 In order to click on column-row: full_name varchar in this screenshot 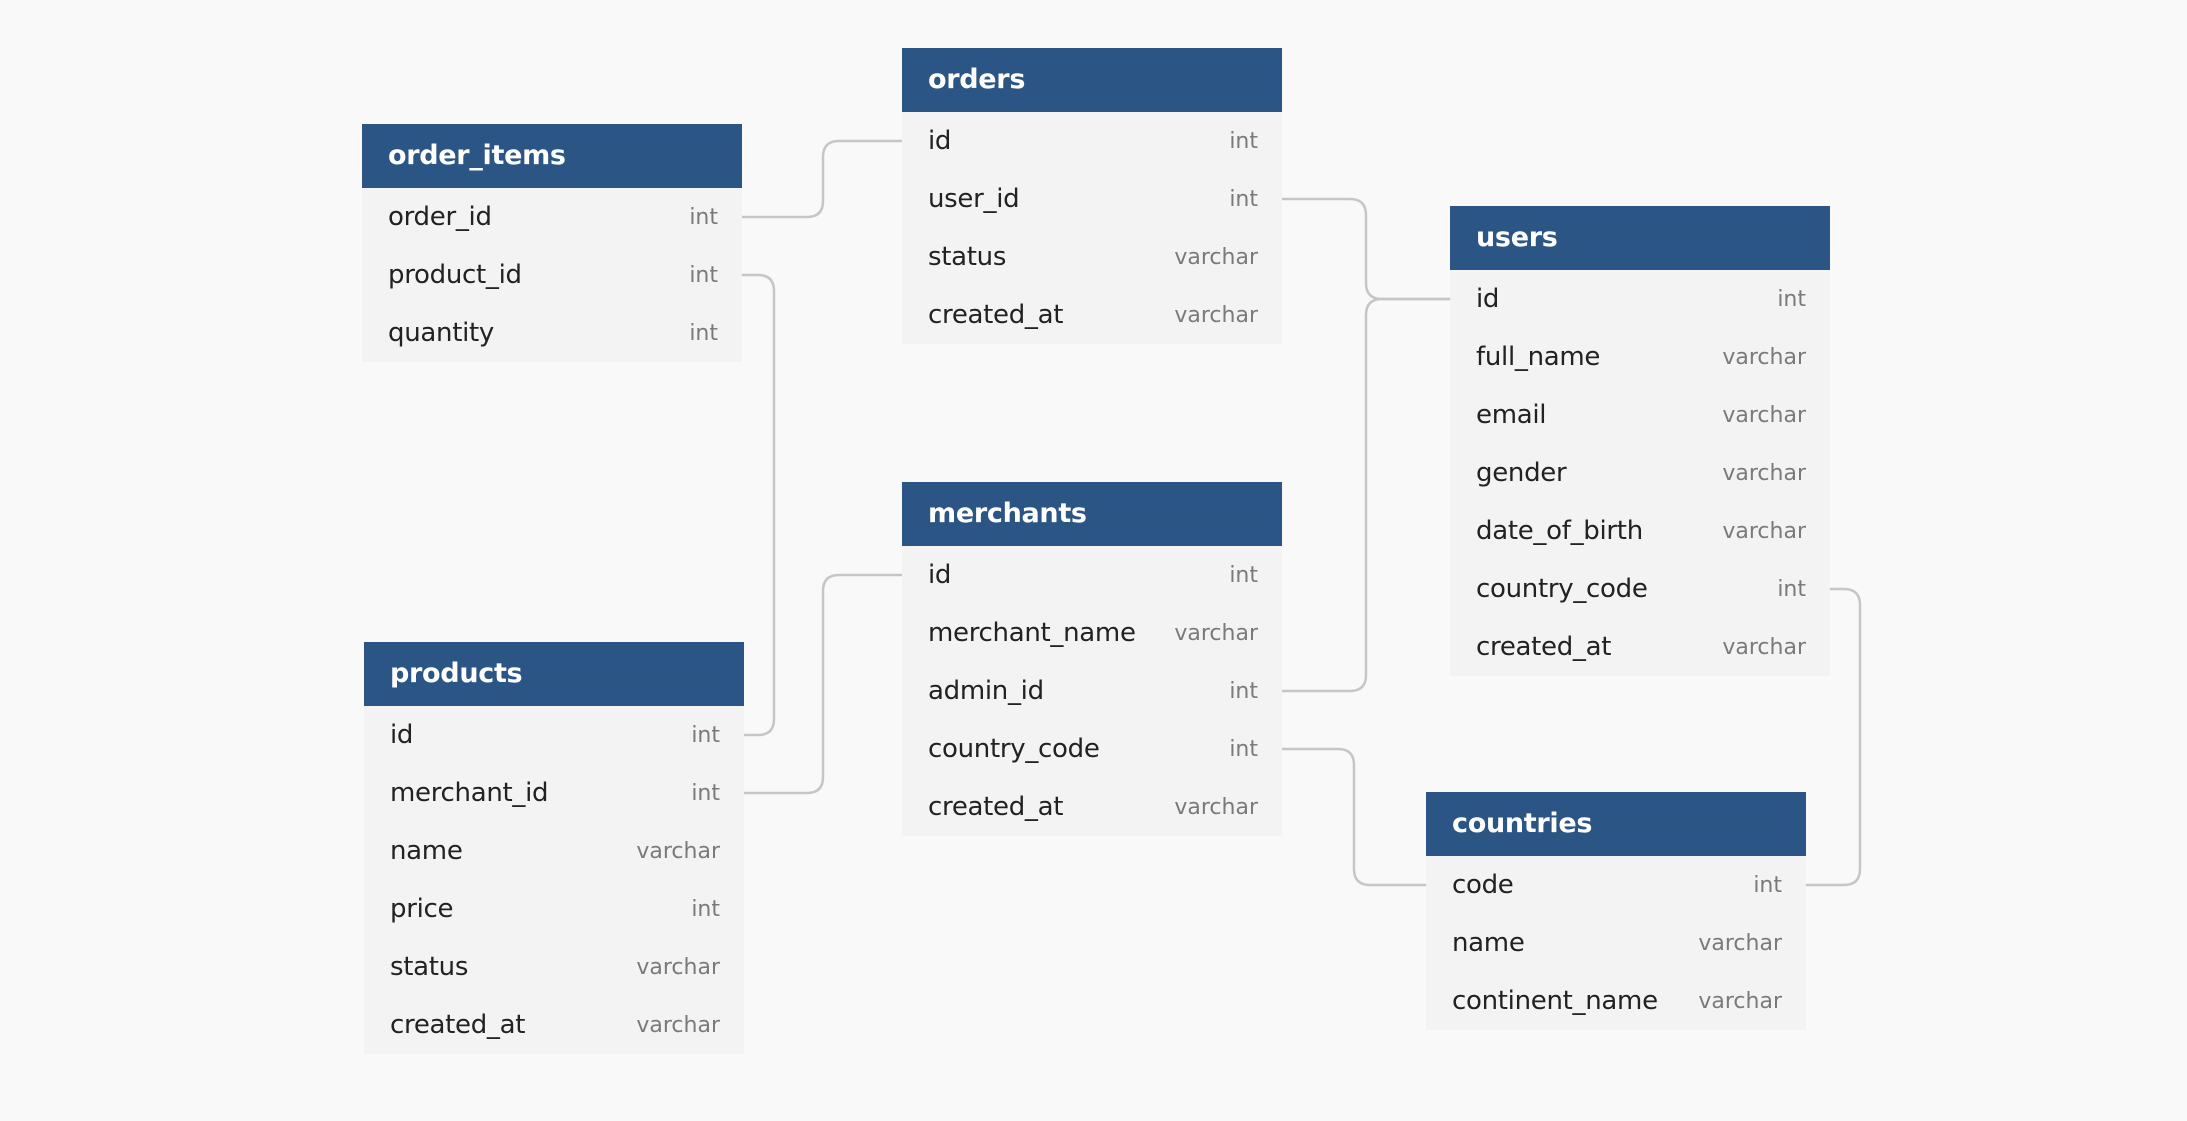, I will do `click(1640, 357)`.